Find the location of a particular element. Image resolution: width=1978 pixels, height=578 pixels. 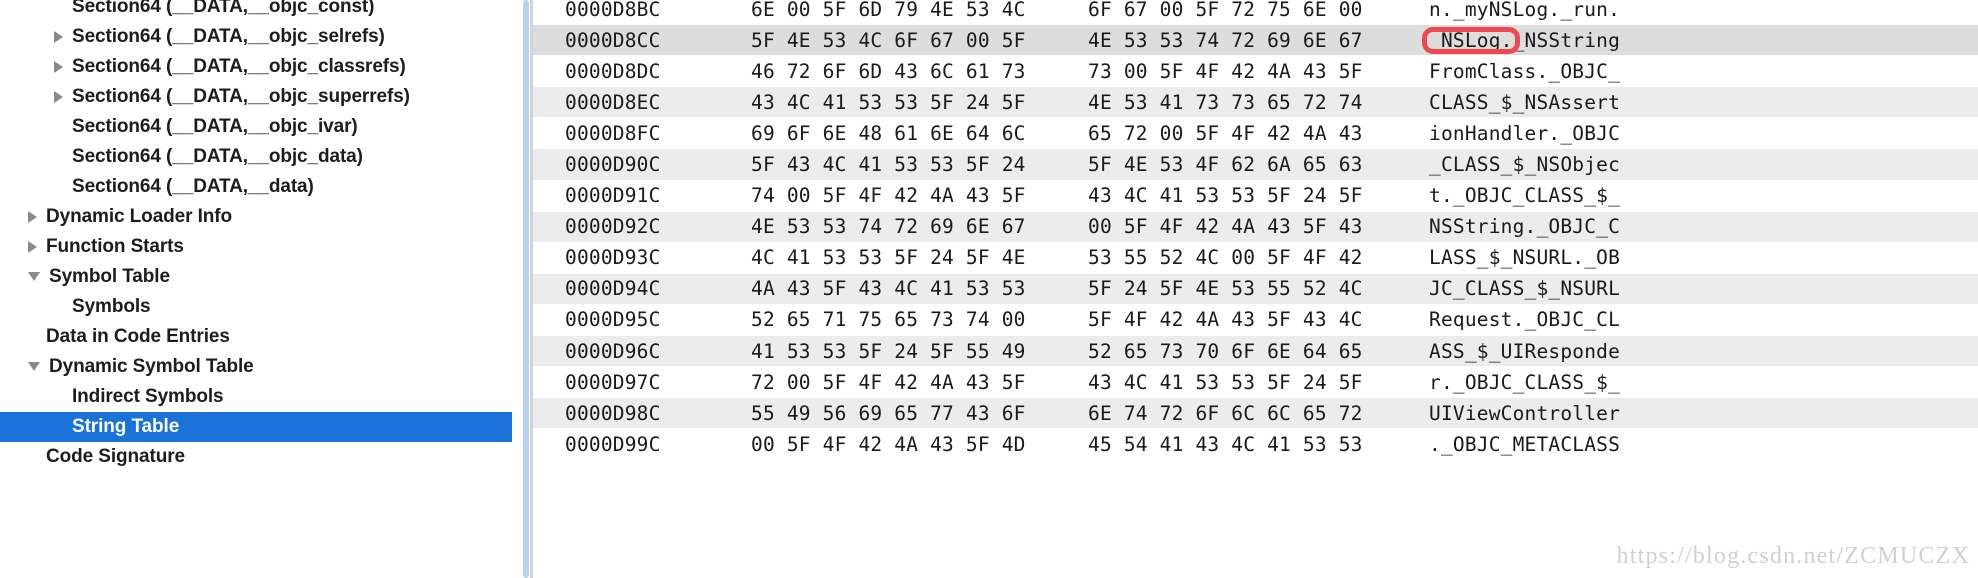

ascii-text: FromClass._OBJC_ is located at coordinates (1525, 71).